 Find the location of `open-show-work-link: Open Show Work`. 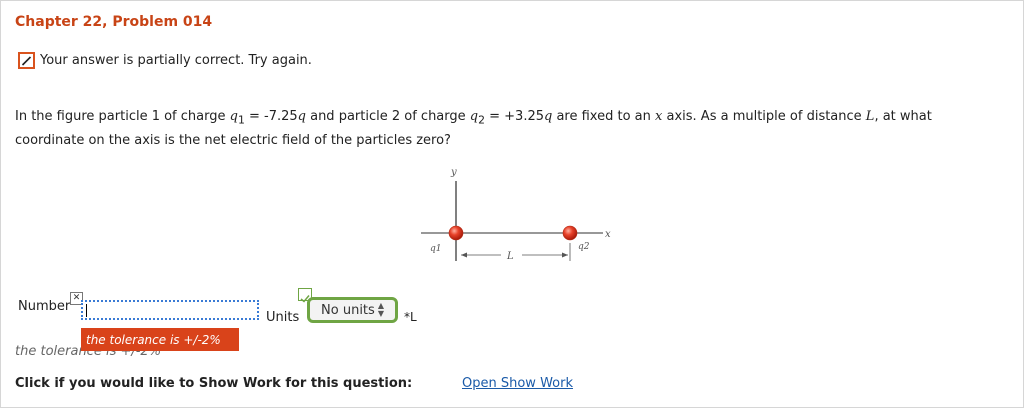

open-show-work-link: Open Show Work is located at coordinates (517, 383).